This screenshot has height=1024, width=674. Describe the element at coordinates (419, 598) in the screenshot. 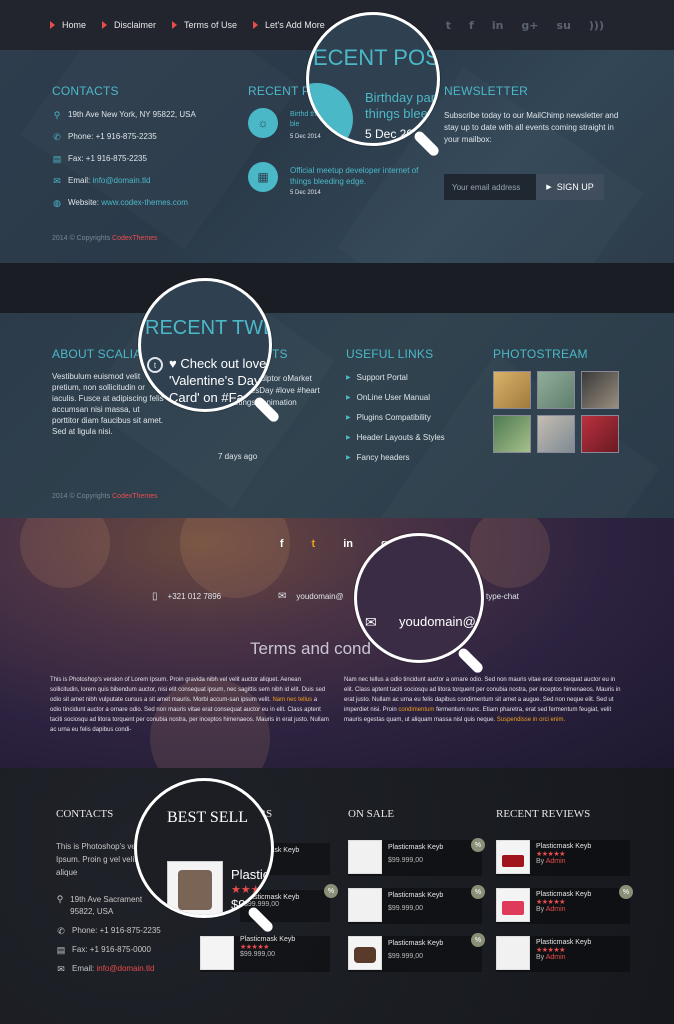

I see `magnifier-email: ✉ youdomain@` at that location.